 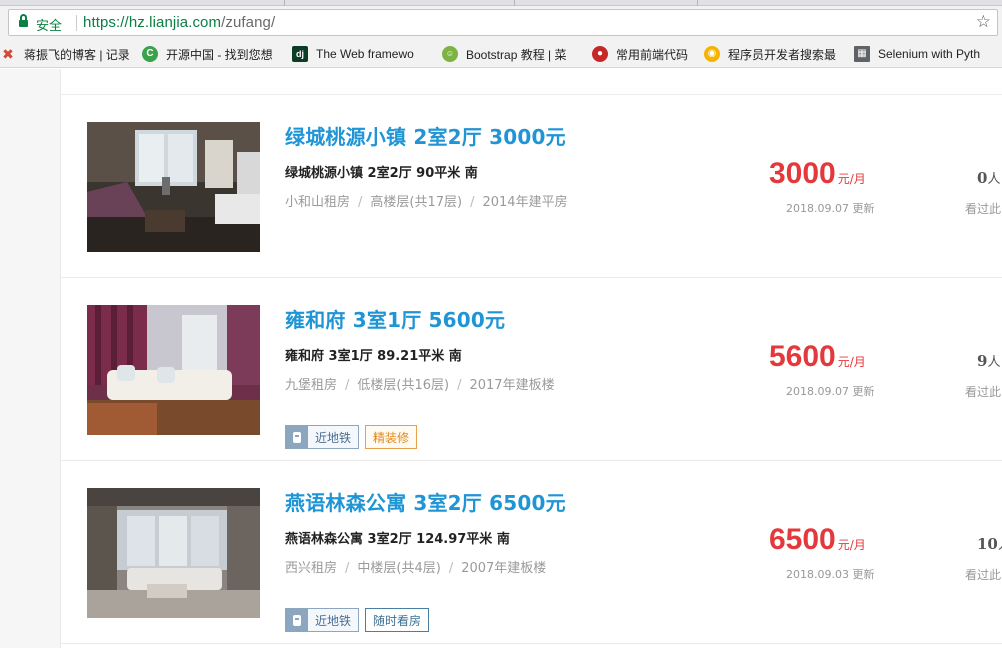 What do you see at coordinates (416, 202) in the screenshot?
I see `floor-text: 高楼层(共17层)` at bounding box center [416, 202].